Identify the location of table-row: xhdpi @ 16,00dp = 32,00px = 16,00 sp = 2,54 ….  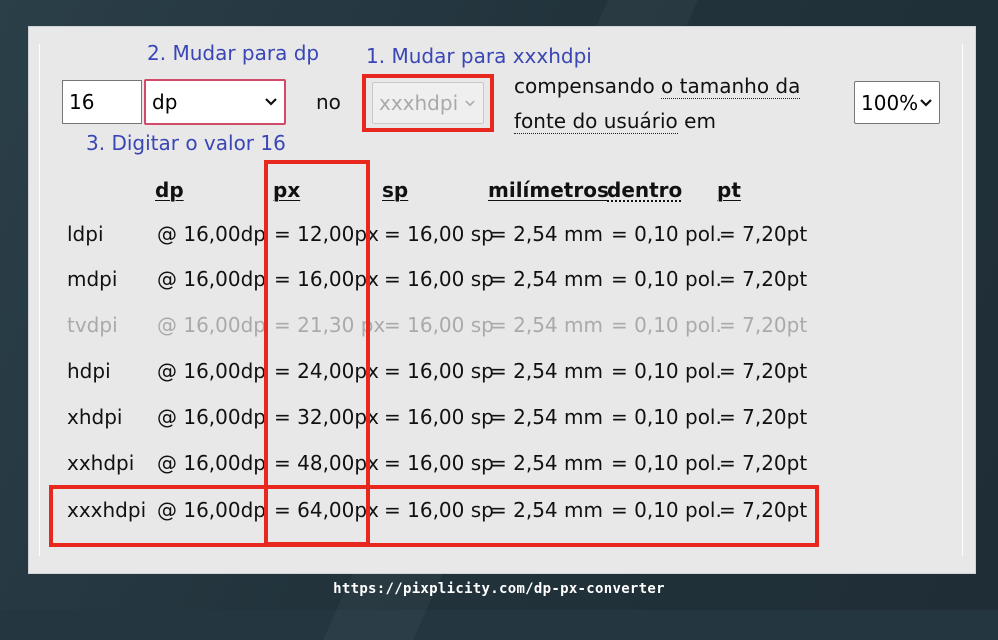
(499, 417).